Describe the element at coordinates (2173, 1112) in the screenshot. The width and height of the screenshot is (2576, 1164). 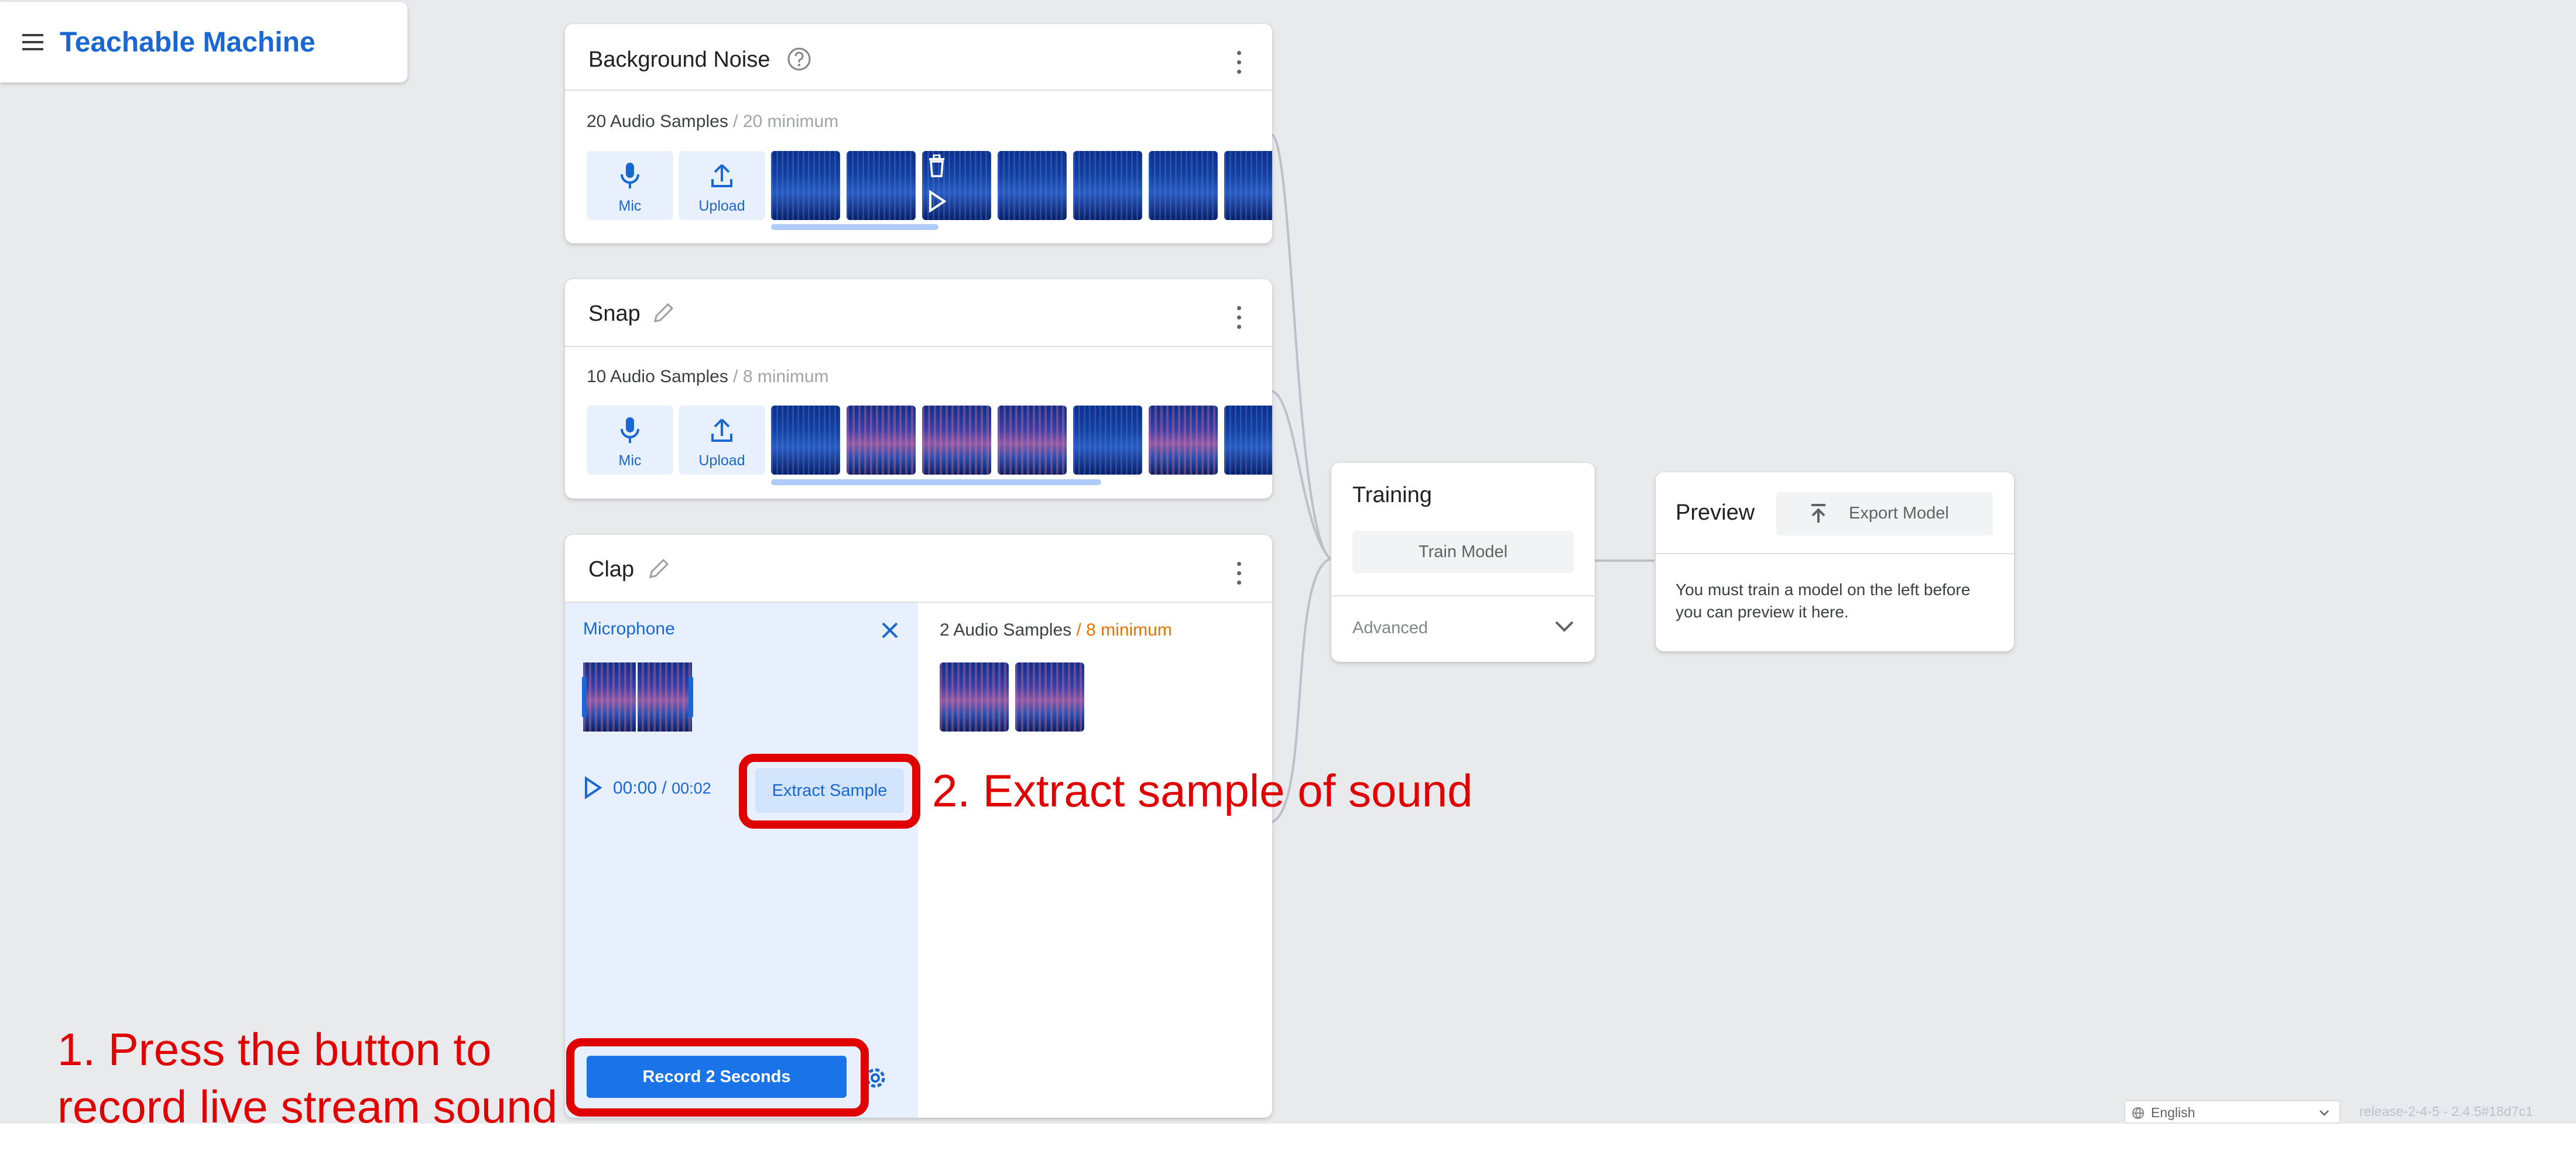
I see `language-label: English` at that location.